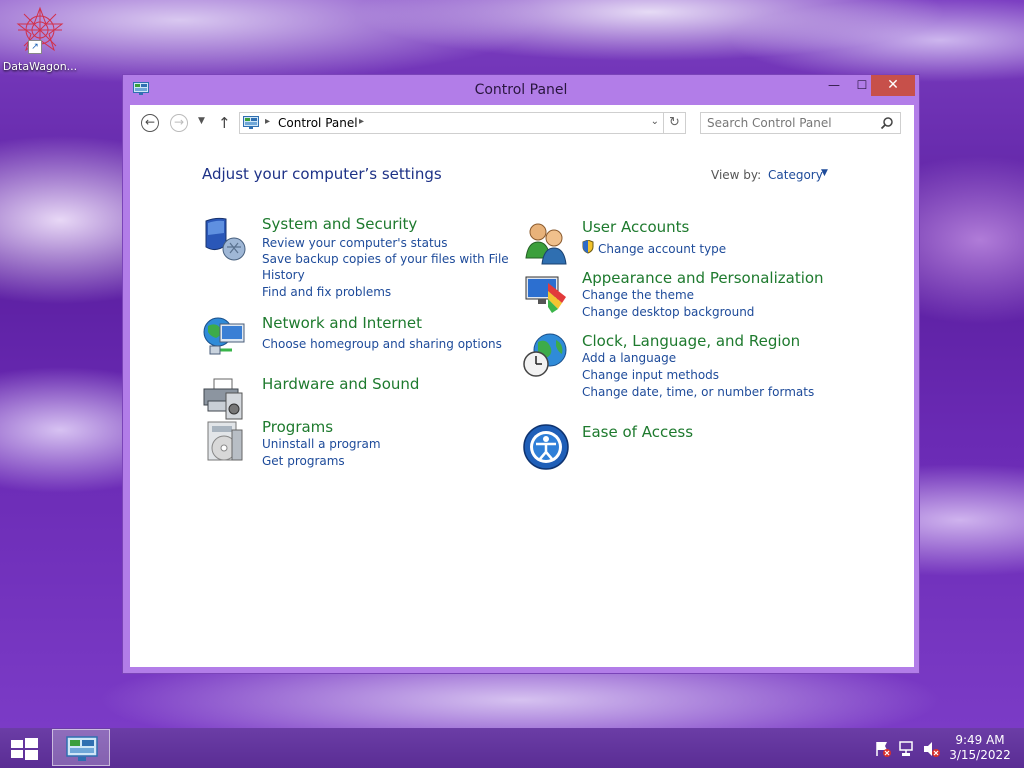  I want to click on control-panel-small-icon, so click(251, 122).